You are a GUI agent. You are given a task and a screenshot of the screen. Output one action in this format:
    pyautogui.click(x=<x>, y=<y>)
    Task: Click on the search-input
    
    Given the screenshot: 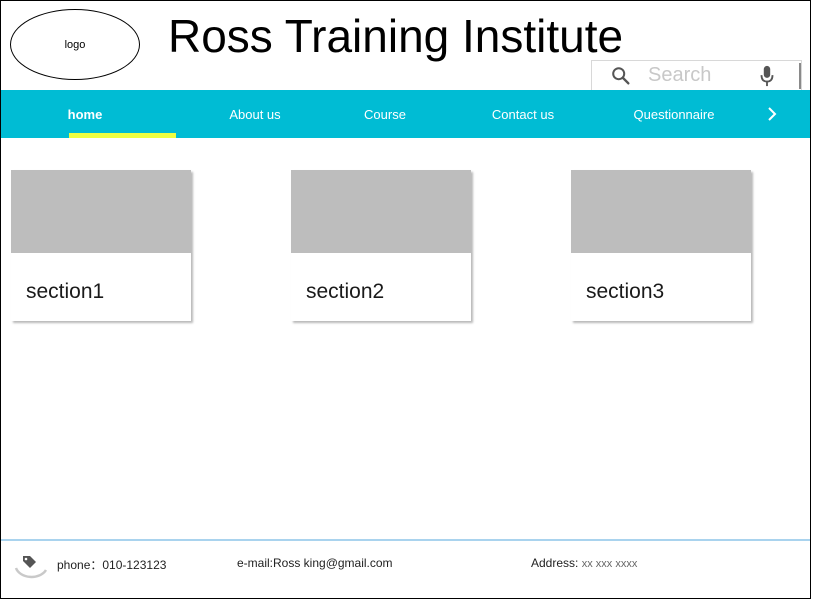 What is the action you would take?
    pyautogui.click(x=698, y=75)
    